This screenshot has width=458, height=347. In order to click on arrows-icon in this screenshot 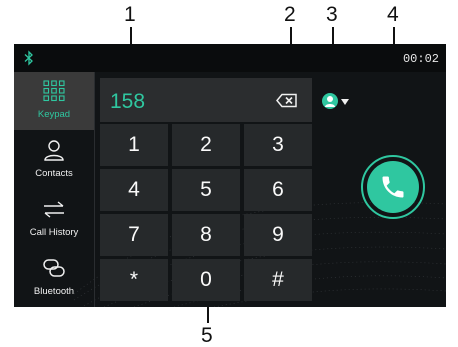, I will do `click(54, 209)`.